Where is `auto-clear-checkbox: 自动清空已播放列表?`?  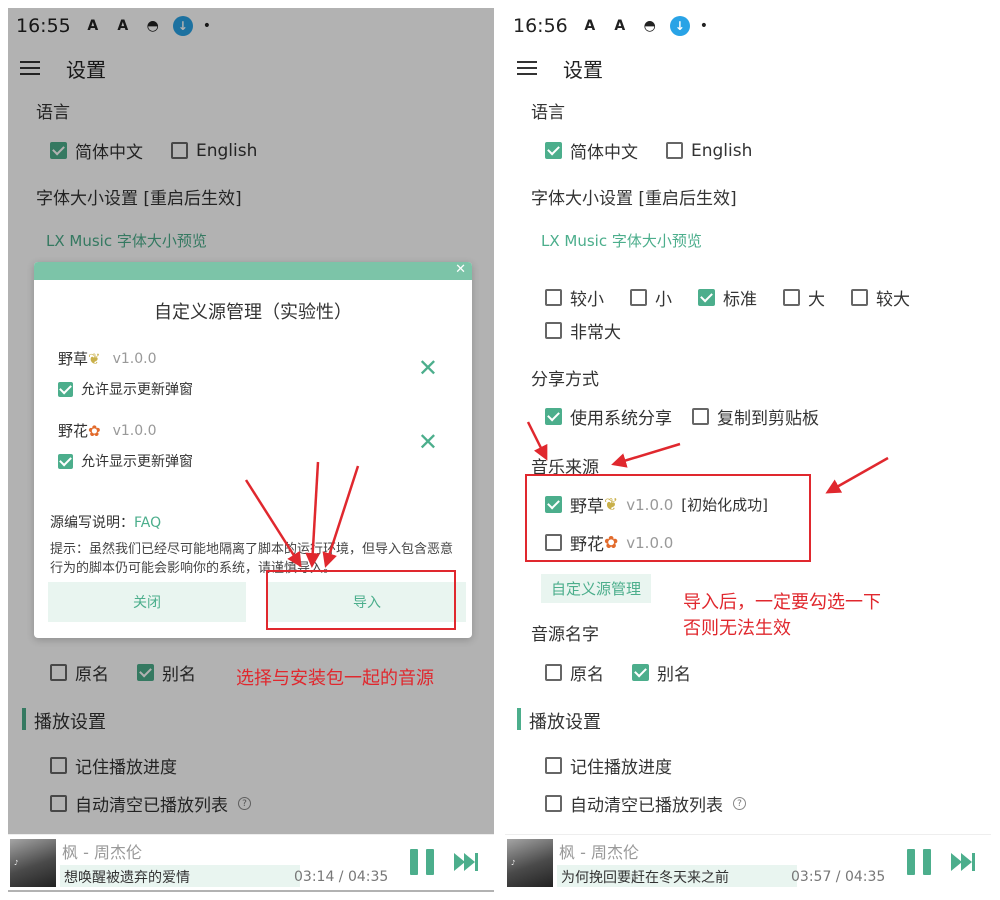 auto-clear-checkbox: 自动清空已播放列表? is located at coordinates (645, 803).